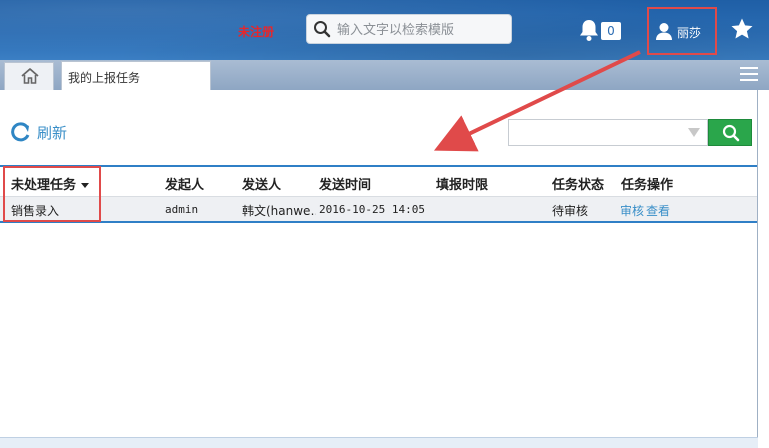  What do you see at coordinates (462, 185) in the screenshot?
I see `column-header-deadline: 填报时限` at bounding box center [462, 185].